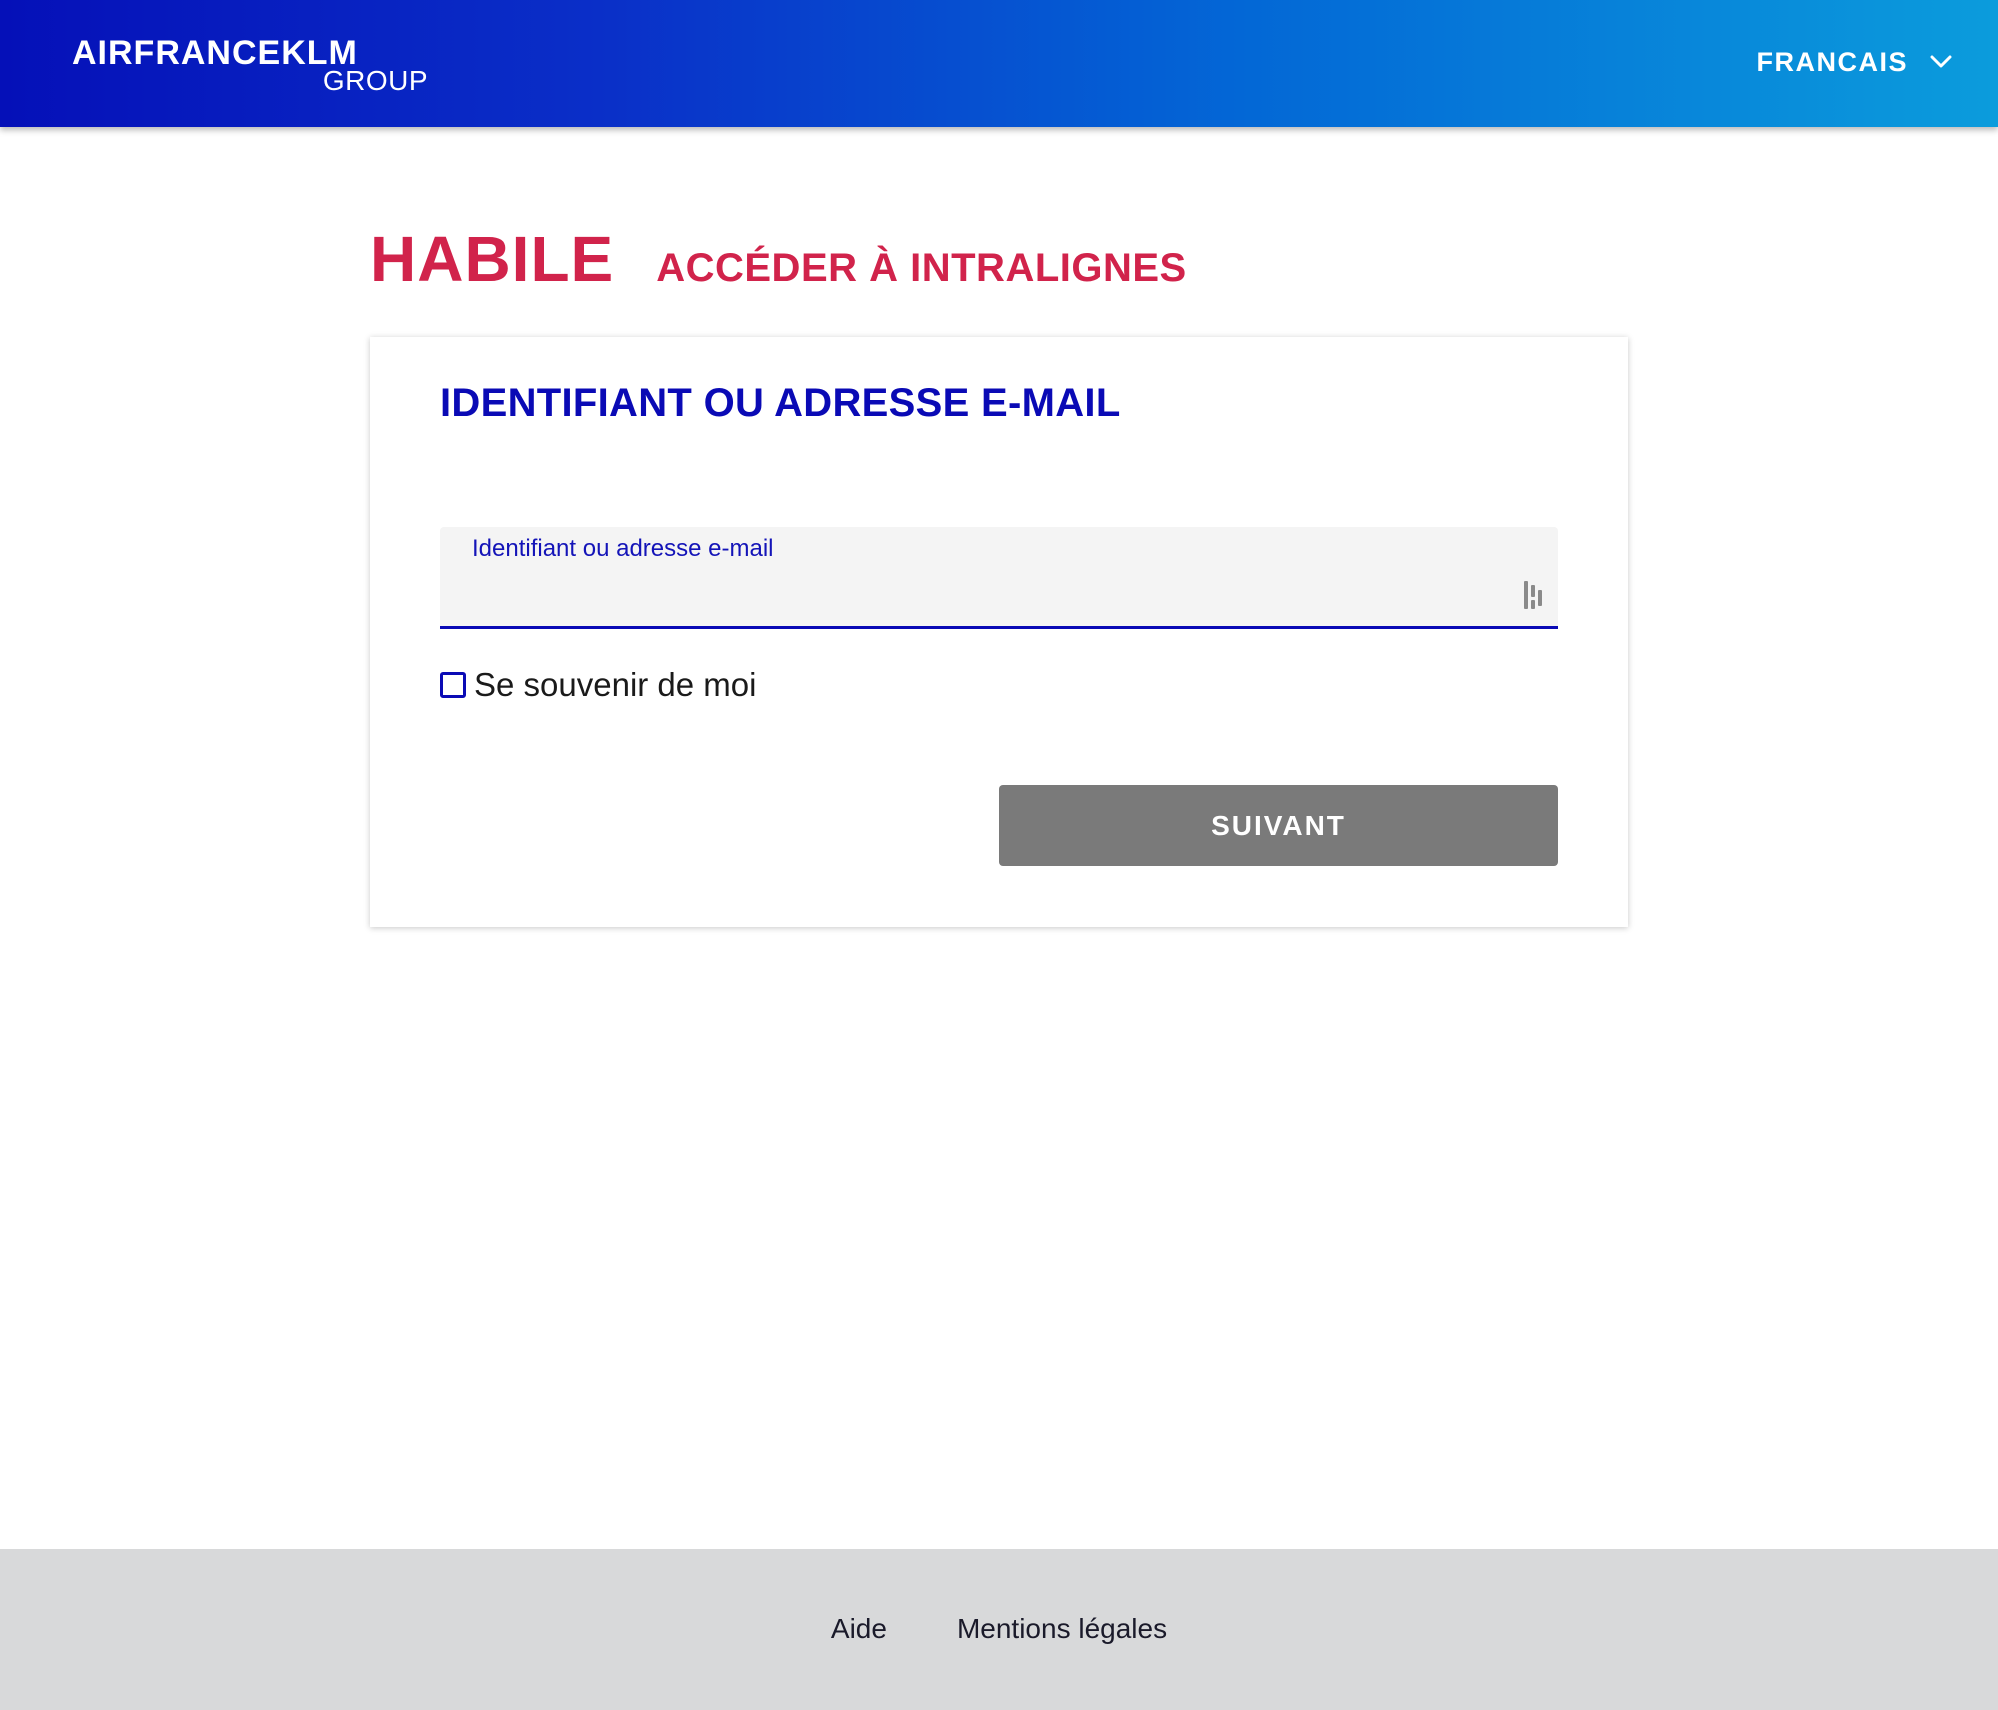 The height and width of the screenshot is (1710, 1998). Describe the element at coordinates (492, 259) in the screenshot. I see `page-title: HABILE` at that location.